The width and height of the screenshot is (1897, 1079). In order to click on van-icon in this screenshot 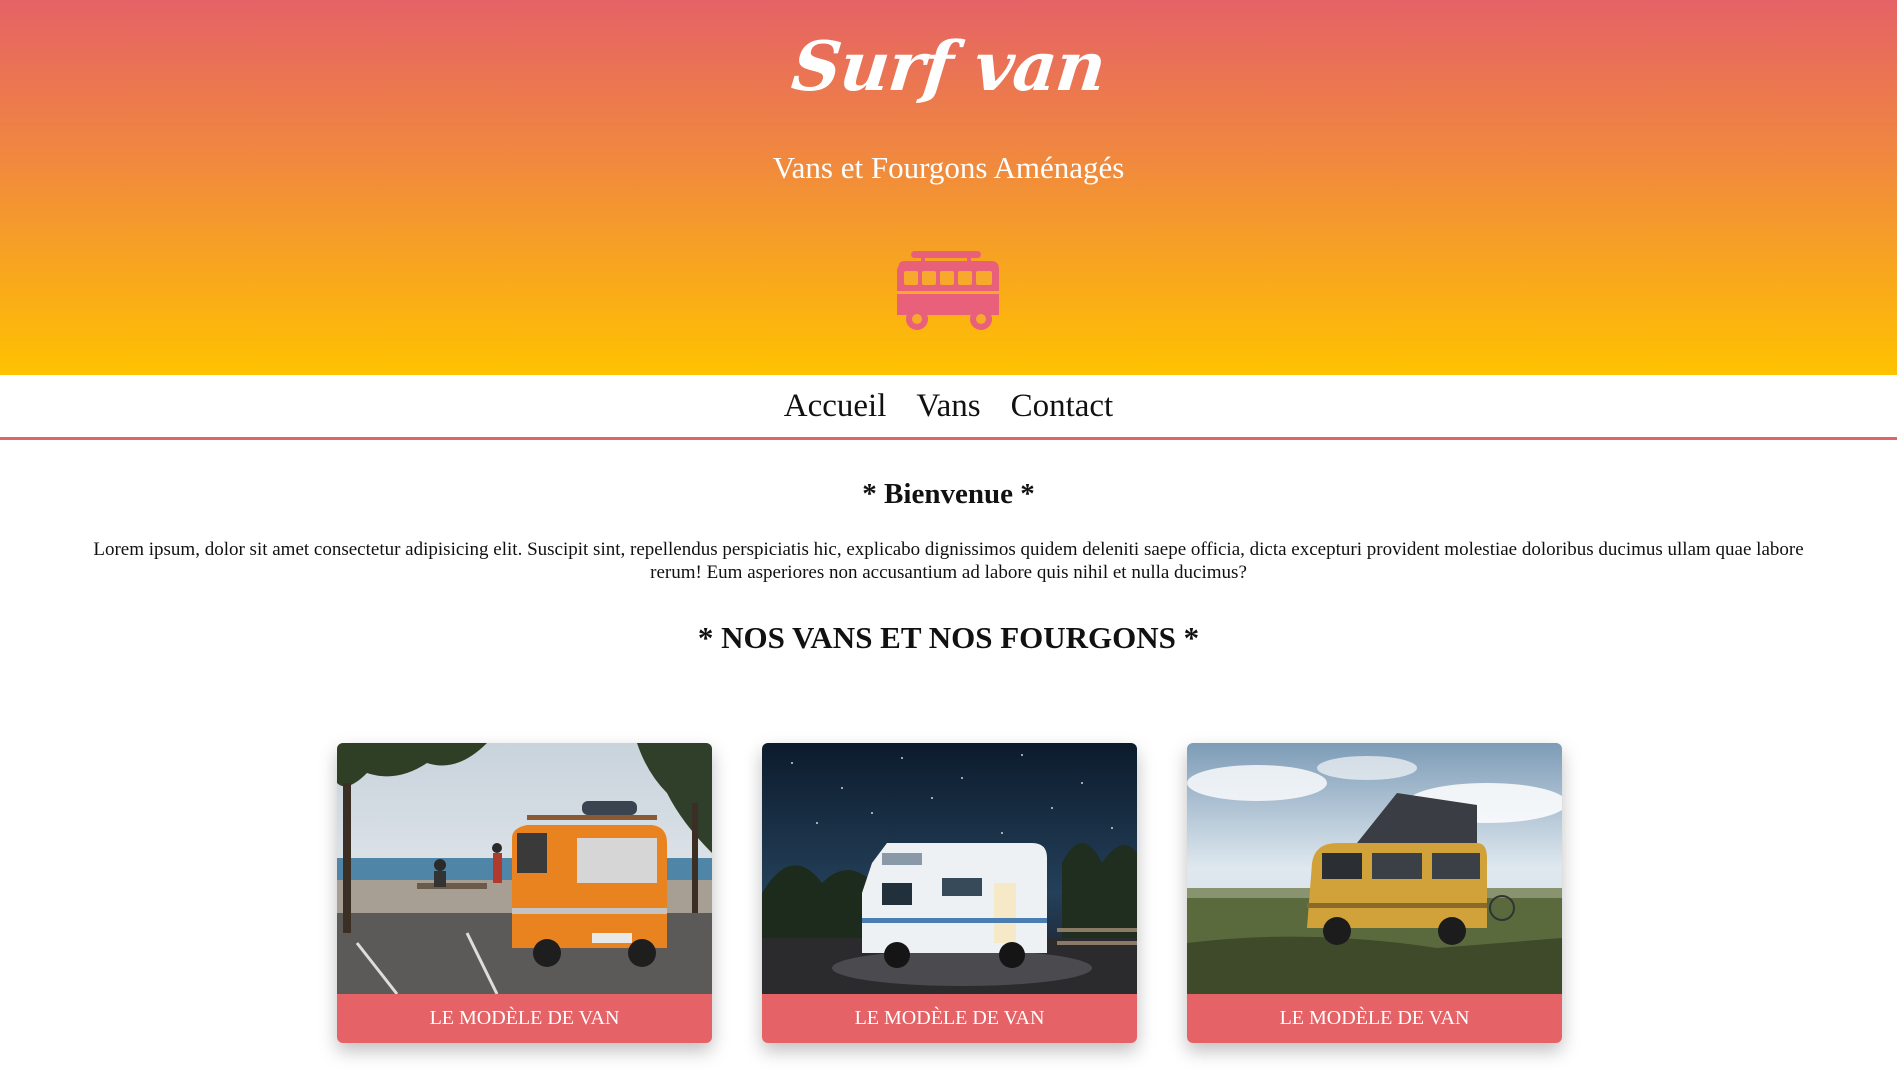, I will do `click(948, 290)`.